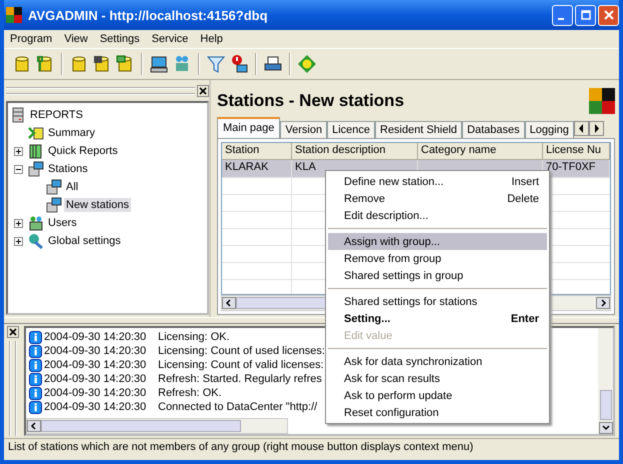 Image resolution: width=623 pixels, height=464 pixels. I want to click on log-message: Refresh: Started. Regularly refres, so click(240, 379).